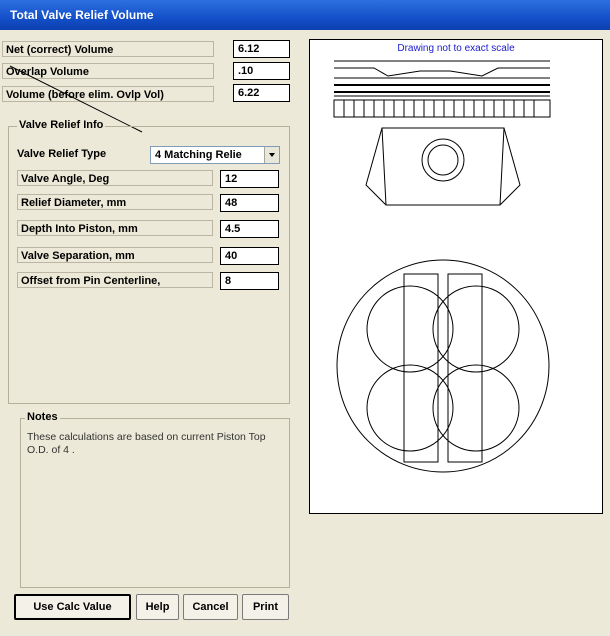  What do you see at coordinates (442, 108) in the screenshot?
I see `ring-band` at bounding box center [442, 108].